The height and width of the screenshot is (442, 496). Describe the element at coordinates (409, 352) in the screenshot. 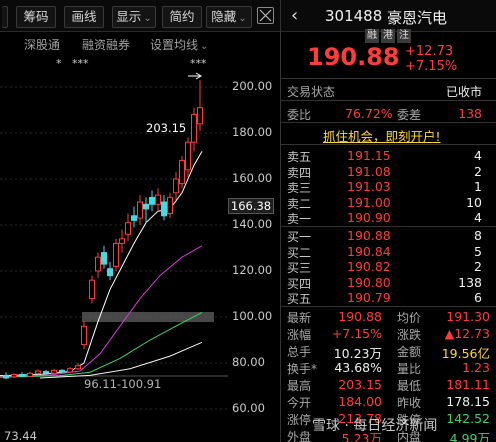

I see `stat-label: 金额` at that location.